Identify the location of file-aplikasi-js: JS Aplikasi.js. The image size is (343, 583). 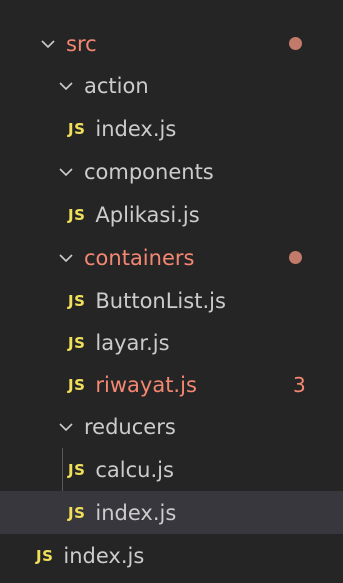
(171, 214).